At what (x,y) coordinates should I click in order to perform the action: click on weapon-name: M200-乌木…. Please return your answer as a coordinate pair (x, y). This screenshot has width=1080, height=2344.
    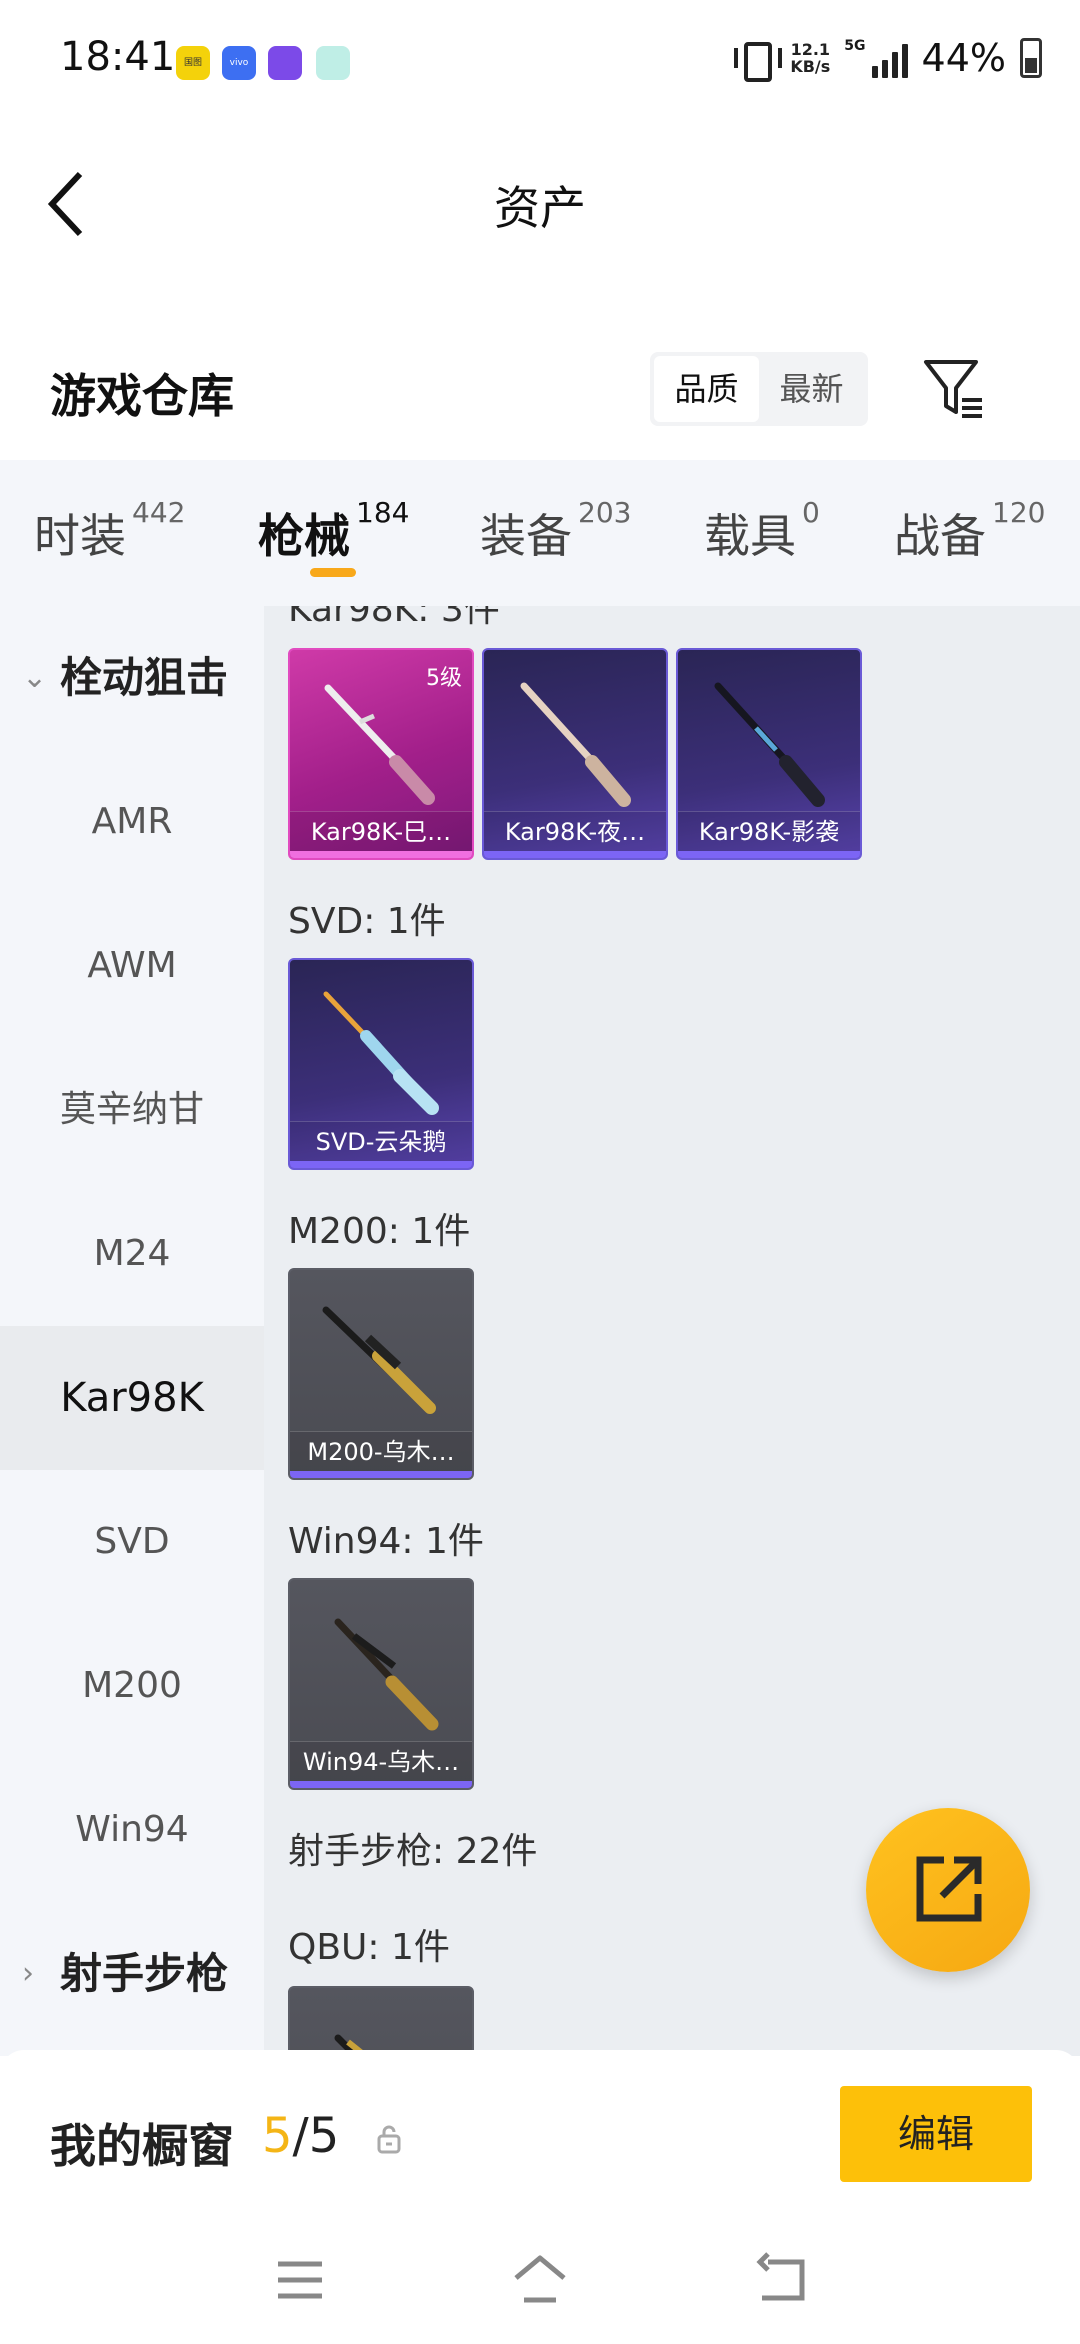
    Looking at the image, I should click on (381, 1451).